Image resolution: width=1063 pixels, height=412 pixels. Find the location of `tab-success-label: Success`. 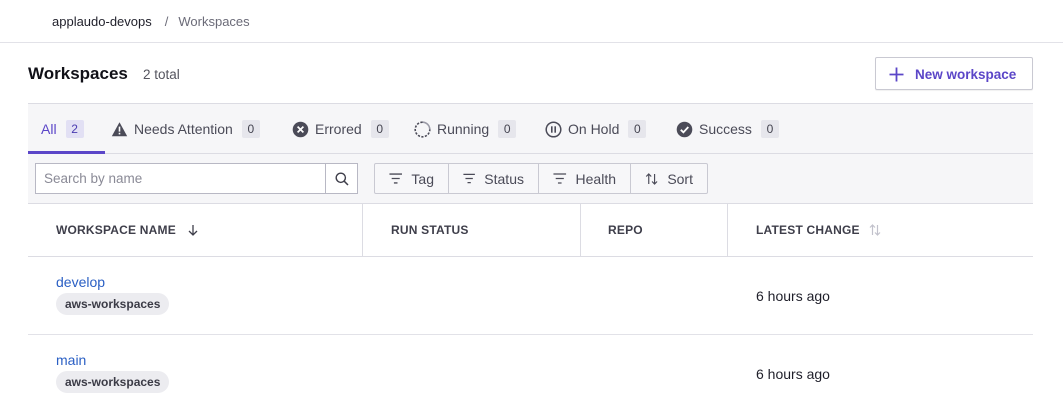

tab-success-label: Success is located at coordinates (725, 129).